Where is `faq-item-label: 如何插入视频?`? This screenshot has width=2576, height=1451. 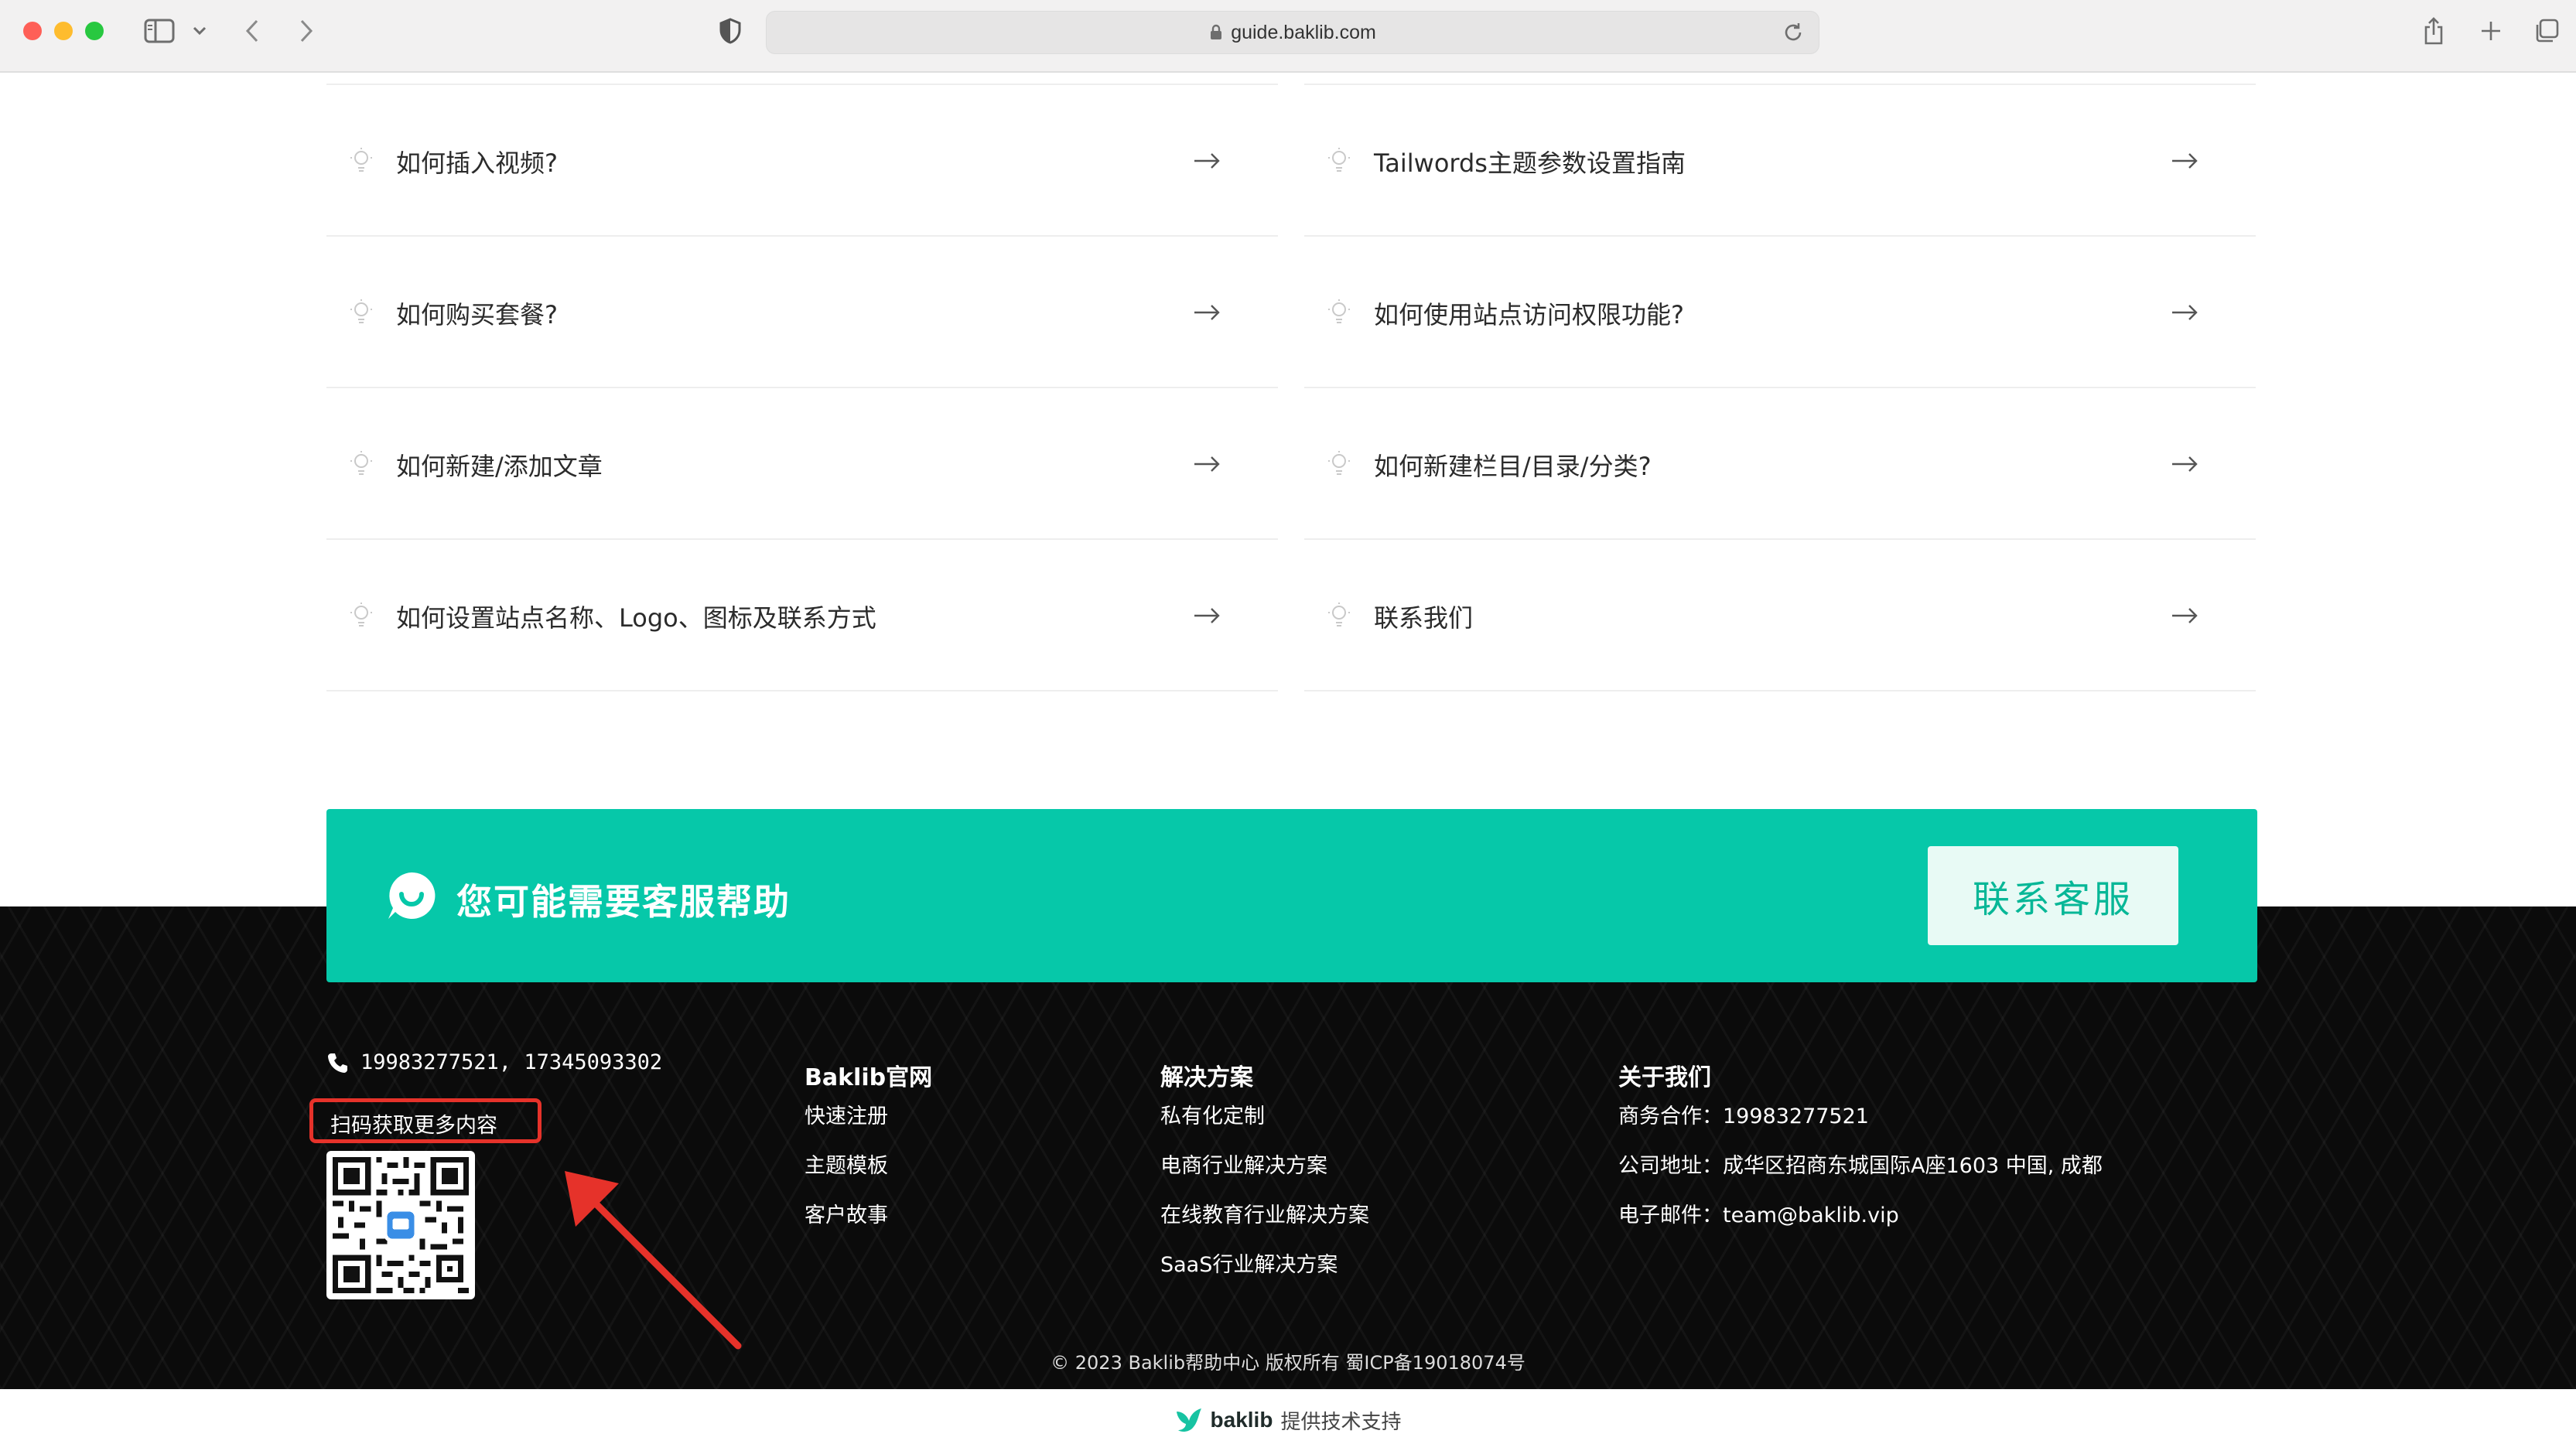
faq-item-label: 如何插入视频? is located at coordinates (477, 164).